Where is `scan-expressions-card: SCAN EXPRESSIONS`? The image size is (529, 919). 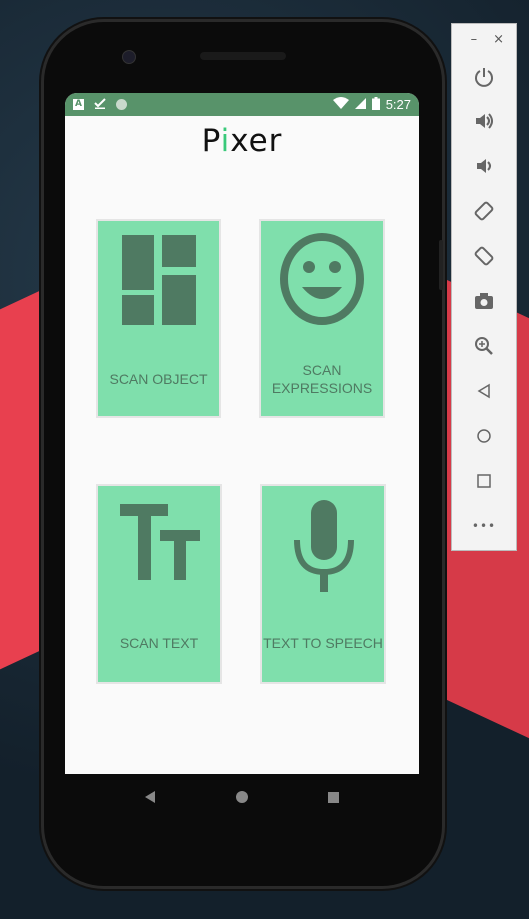
scan-expressions-card: SCAN EXPRESSIONS is located at coordinates (322, 318).